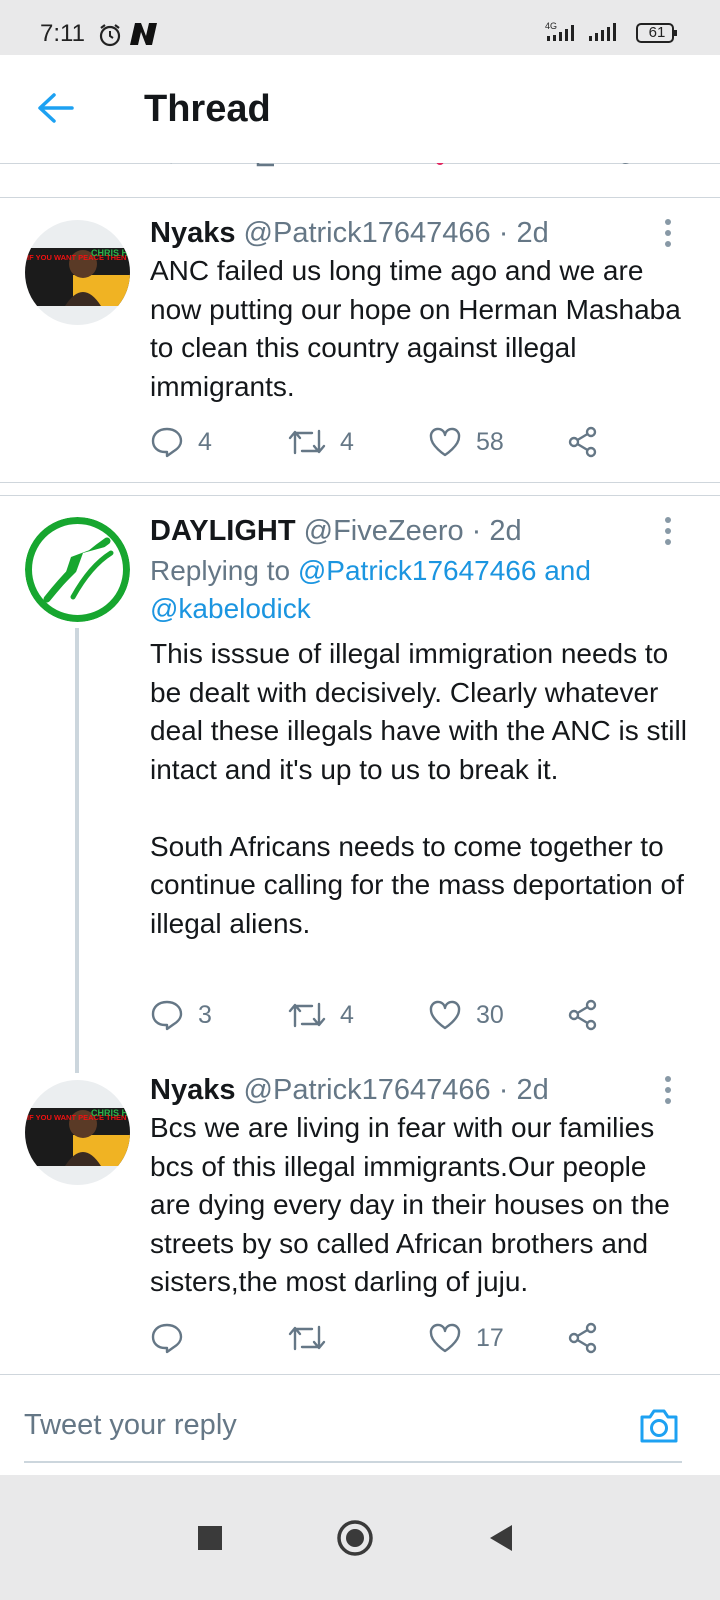 Image resolution: width=720 pixels, height=1600 pixels. What do you see at coordinates (384, 531) in the screenshot?
I see `author-handle: @FiveZeero` at bounding box center [384, 531].